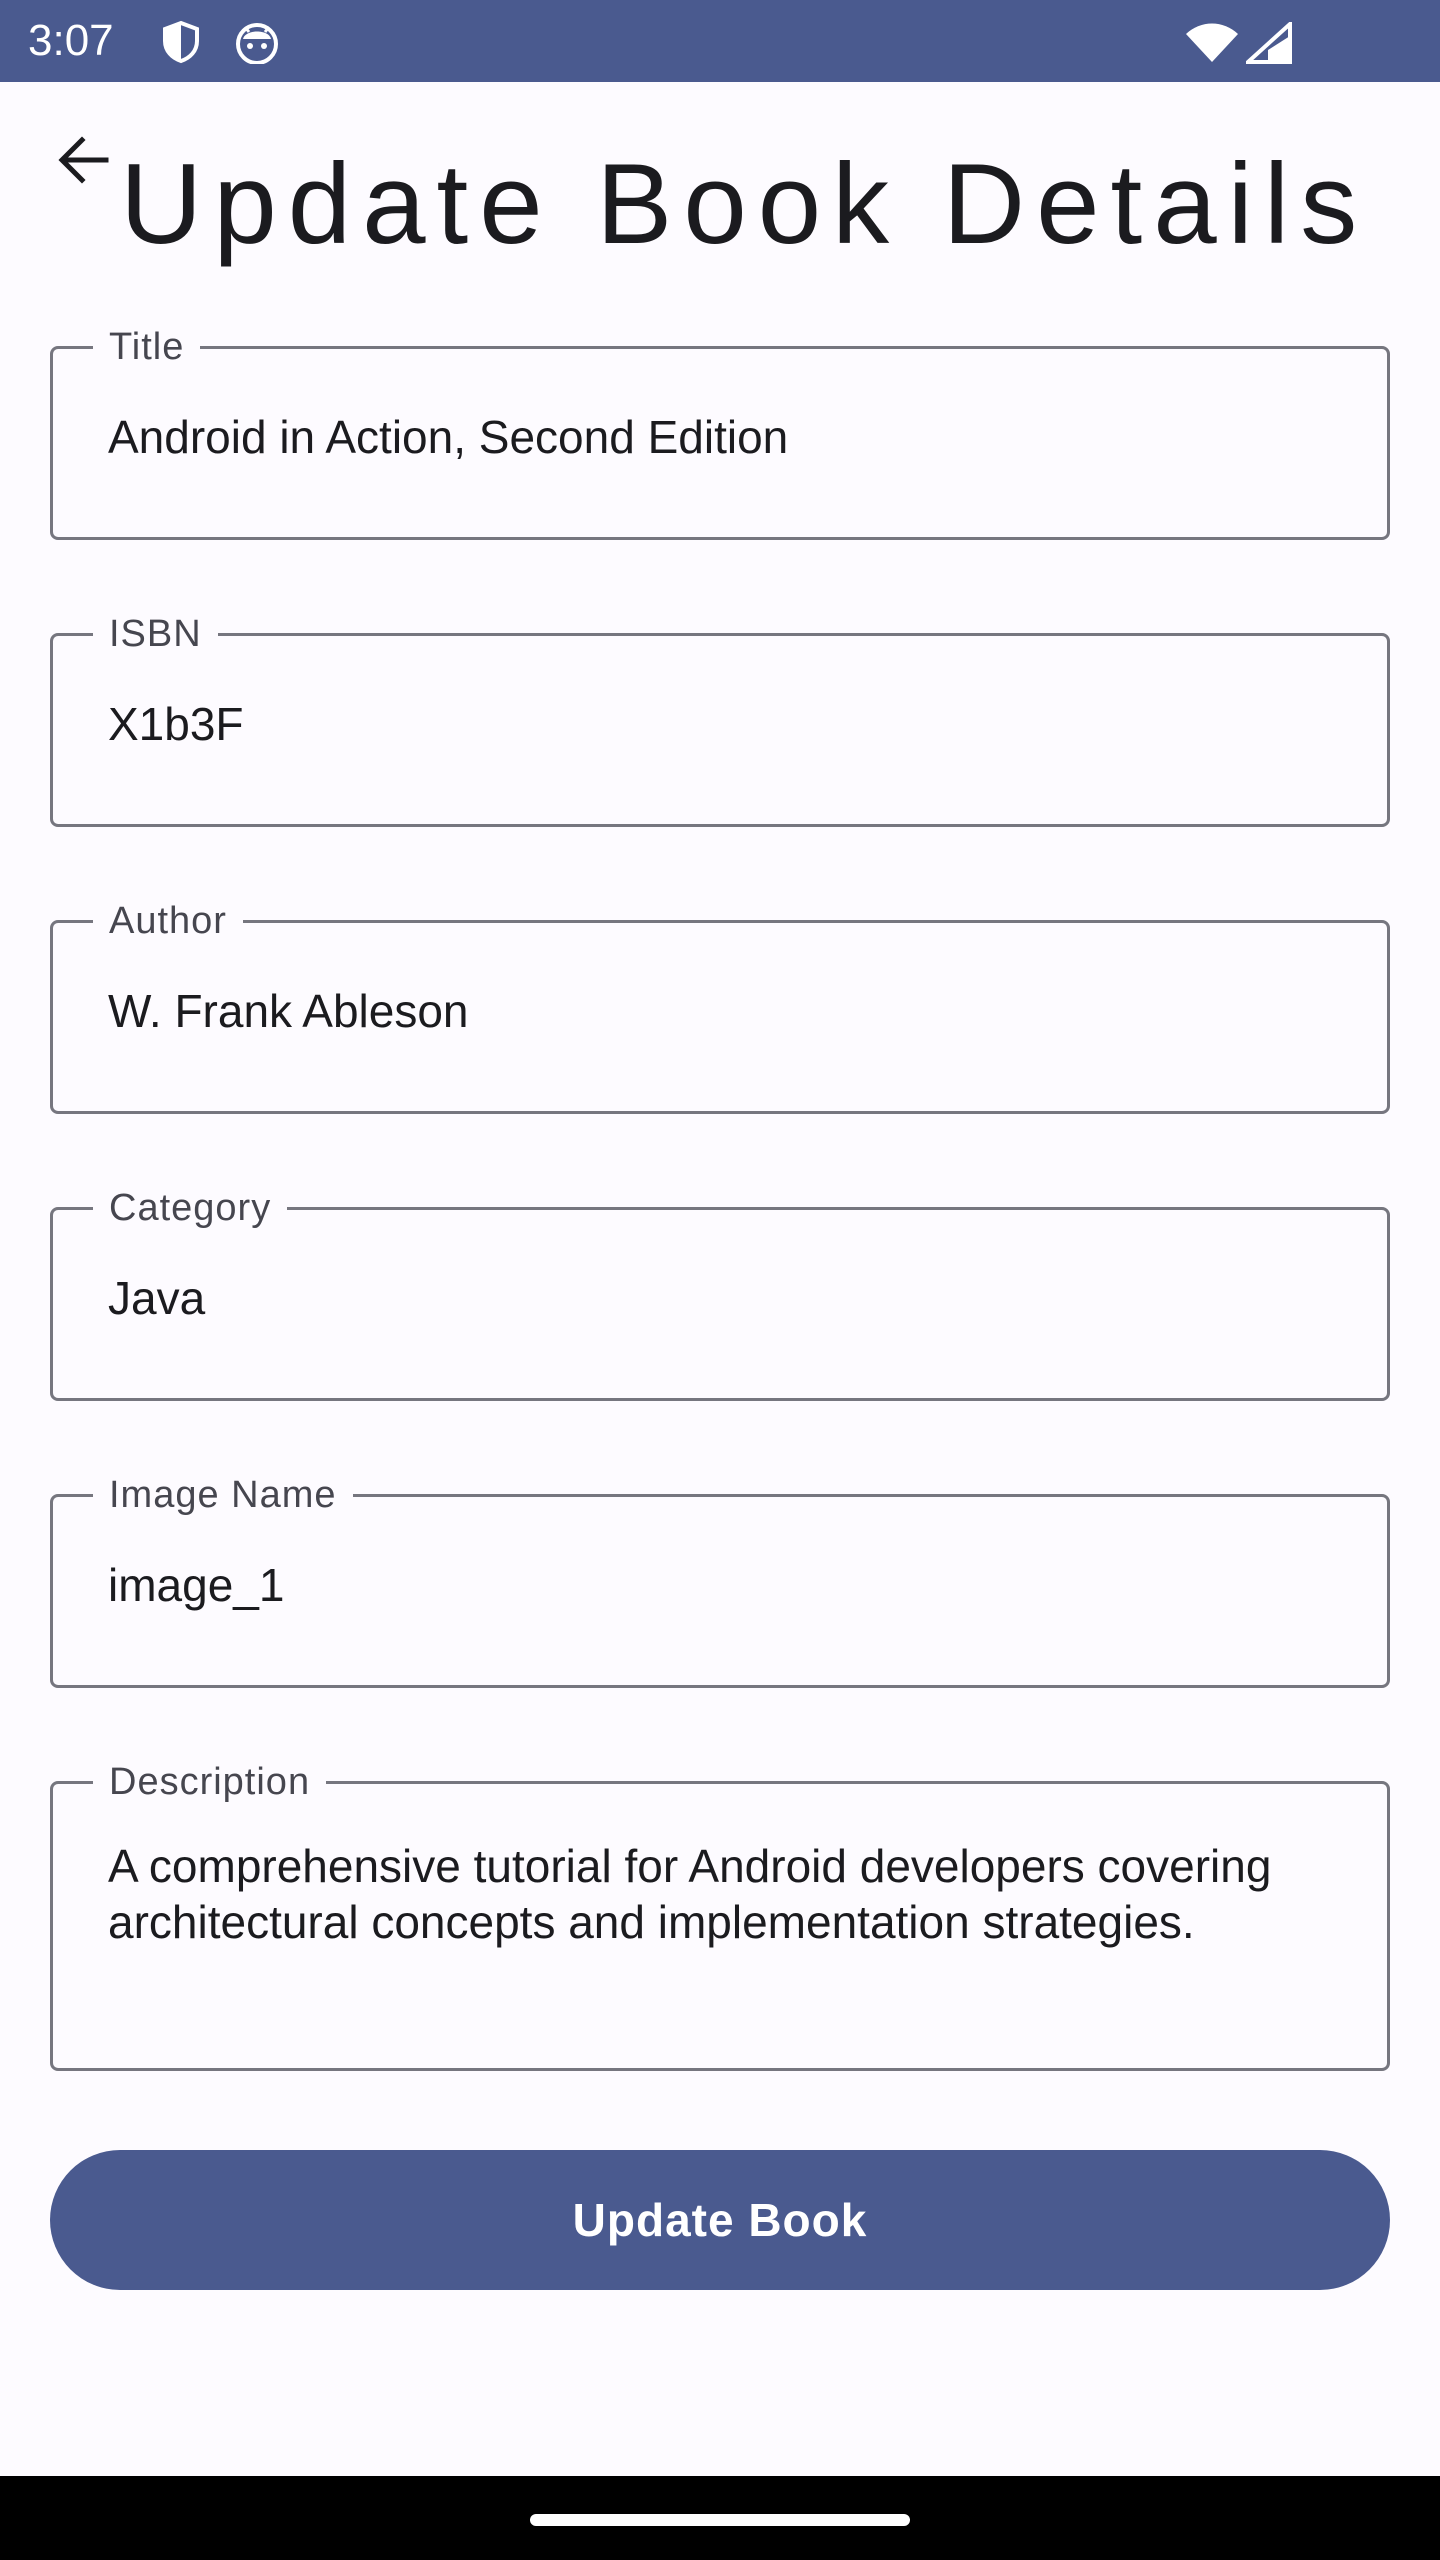 The width and height of the screenshot is (1440, 2560). What do you see at coordinates (176, 724) in the screenshot?
I see `isbn-field-value: X1b3F` at bounding box center [176, 724].